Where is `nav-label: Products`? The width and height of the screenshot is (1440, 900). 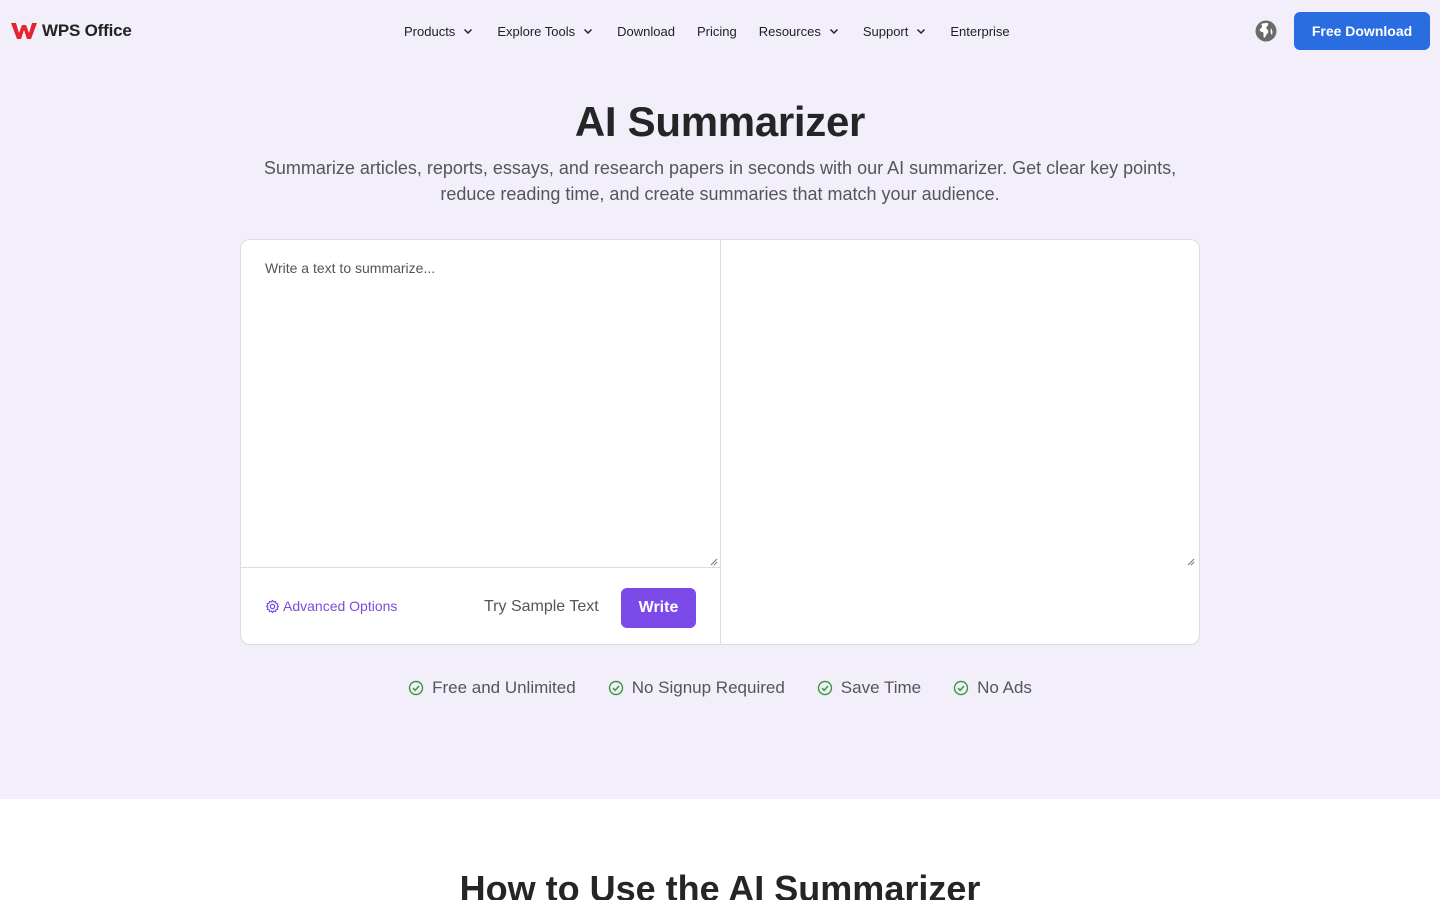
nav-label: Products is located at coordinates (430, 31).